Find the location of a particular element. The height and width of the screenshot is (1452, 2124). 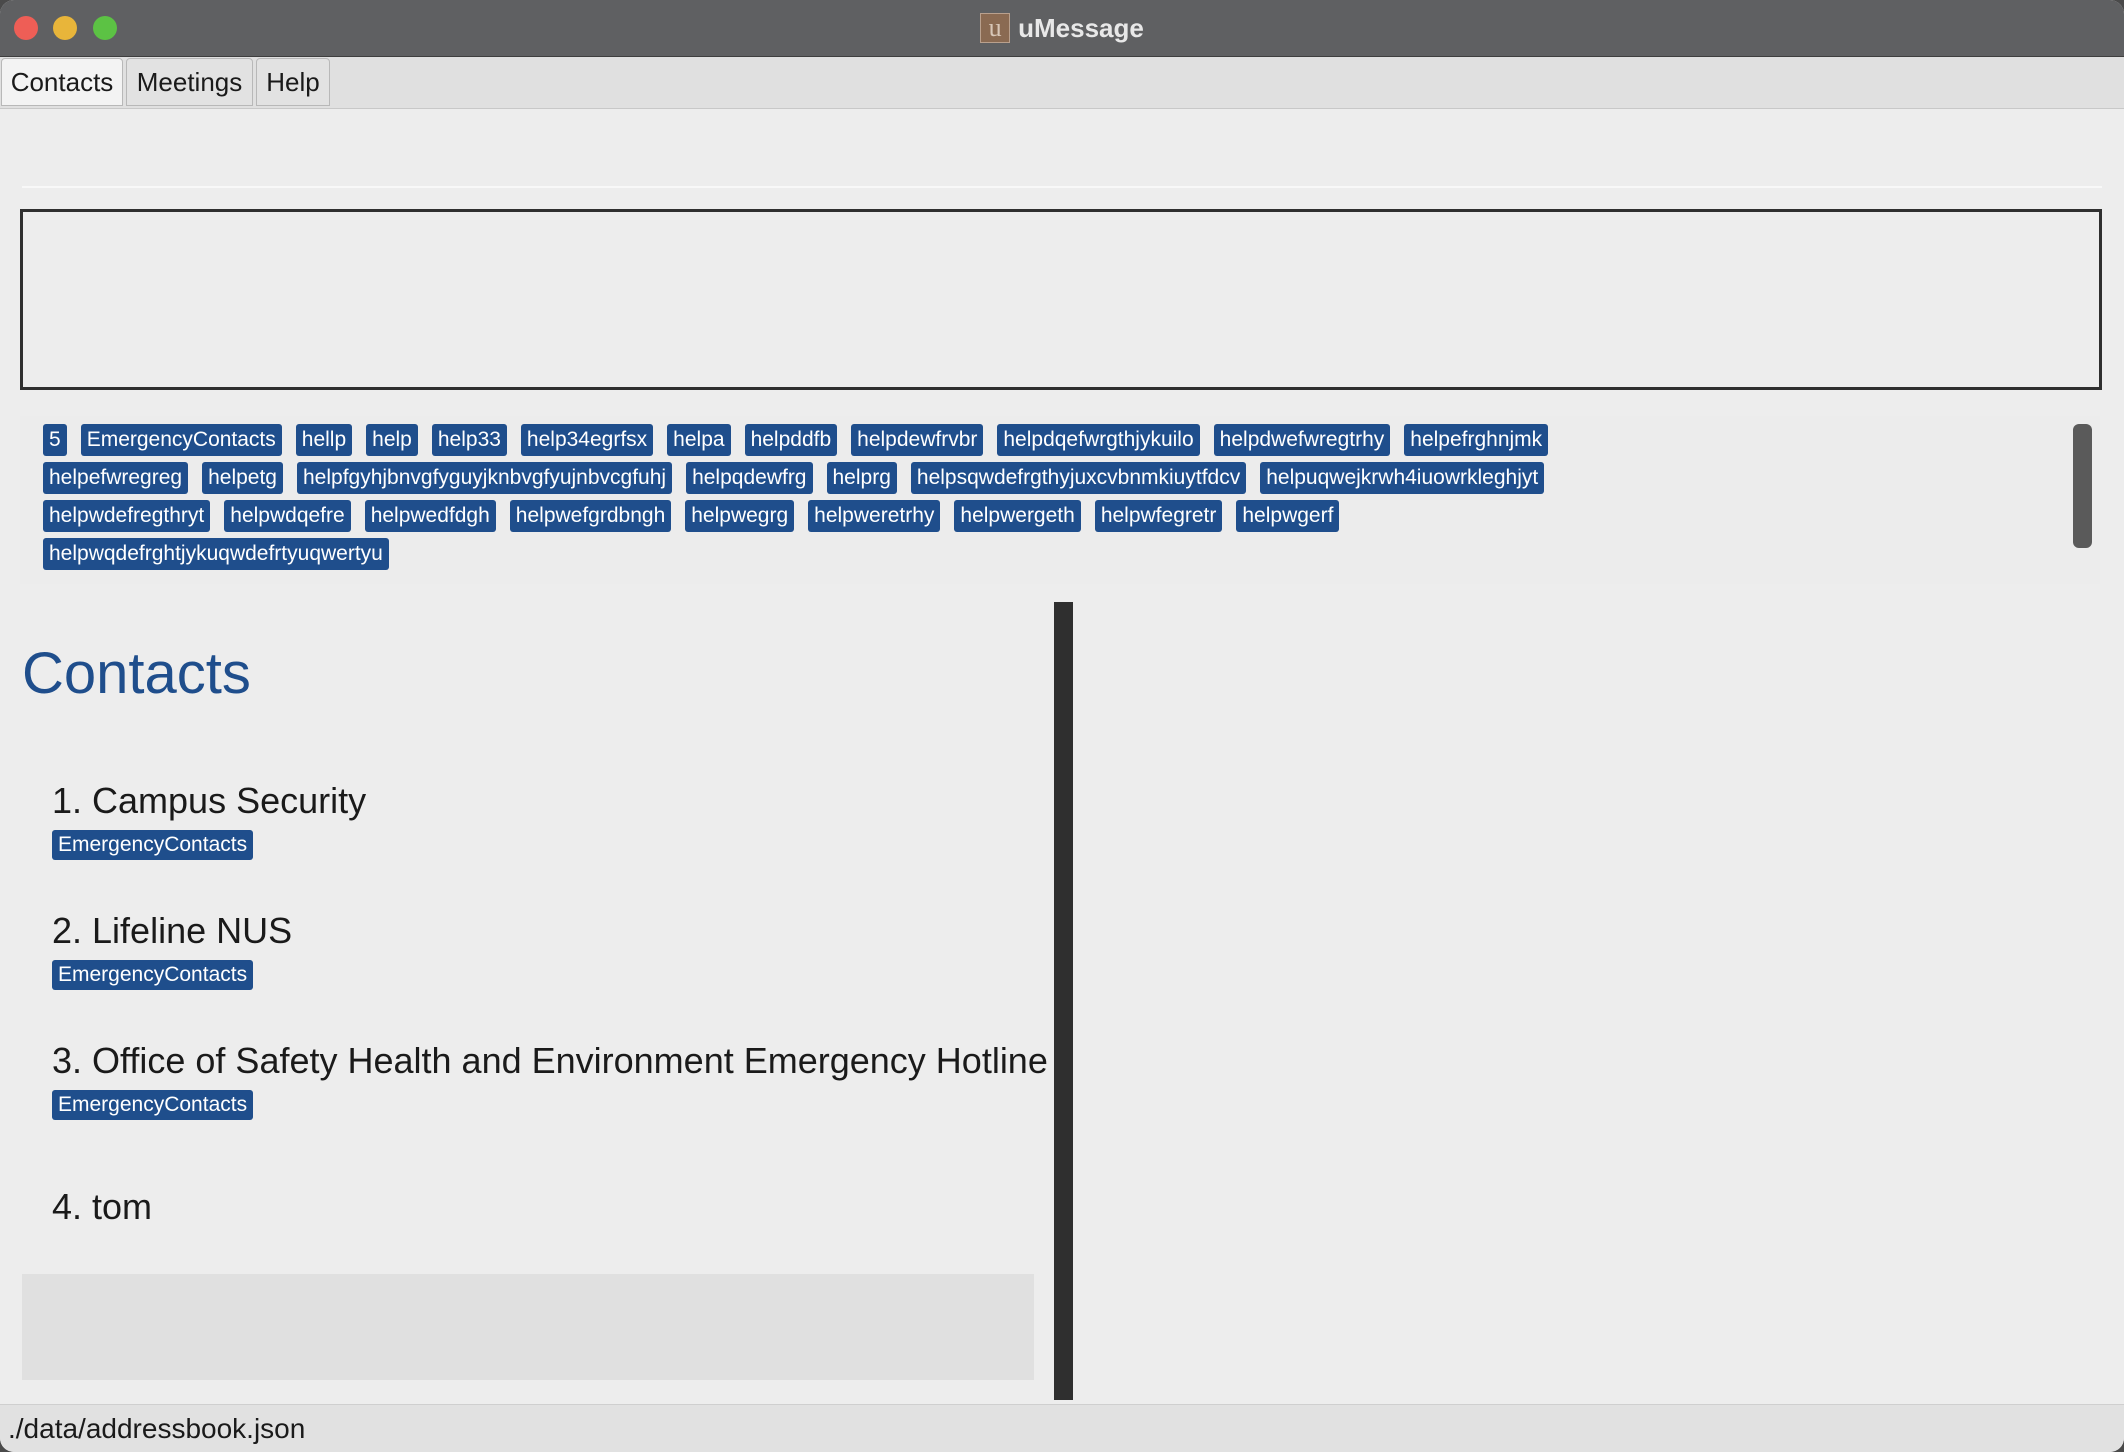

contact-card: 2. Lifeline NUS EmergencyContacts is located at coordinates (172, 950).